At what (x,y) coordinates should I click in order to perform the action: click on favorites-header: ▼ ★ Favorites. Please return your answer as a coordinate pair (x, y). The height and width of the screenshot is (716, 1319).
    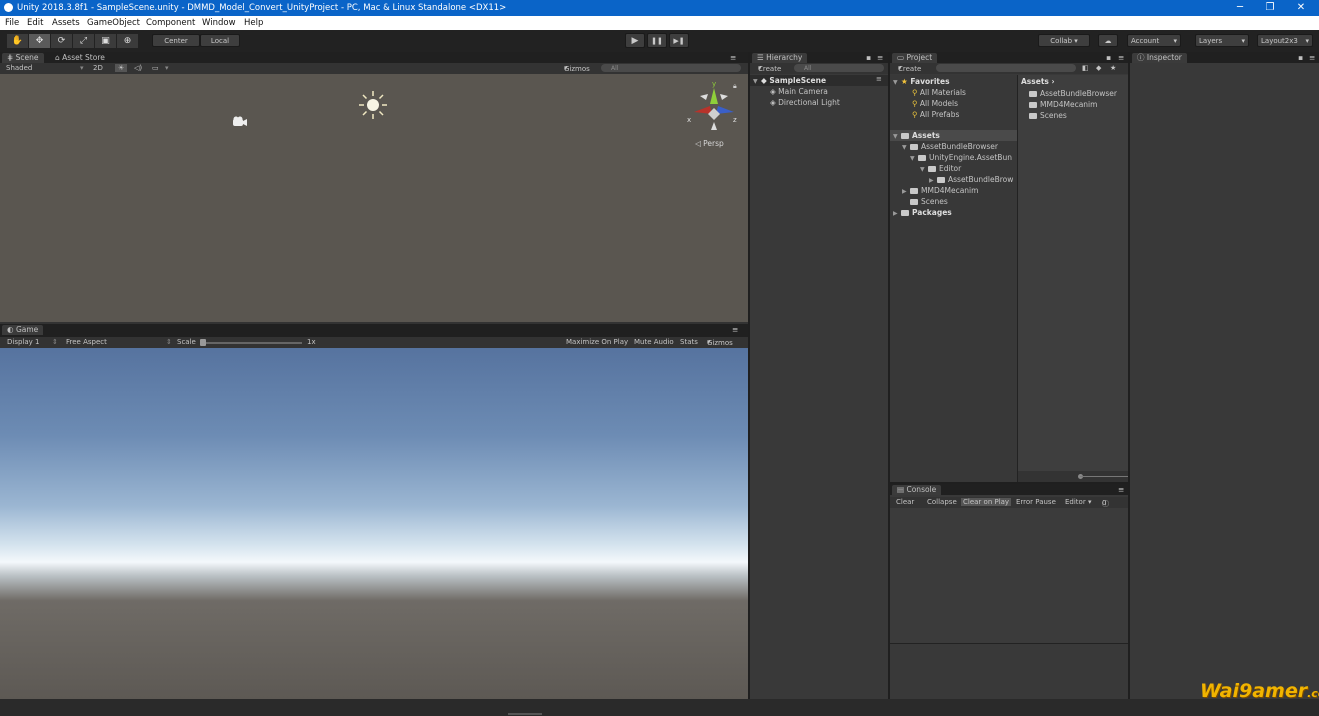
    Looking at the image, I should click on (921, 81).